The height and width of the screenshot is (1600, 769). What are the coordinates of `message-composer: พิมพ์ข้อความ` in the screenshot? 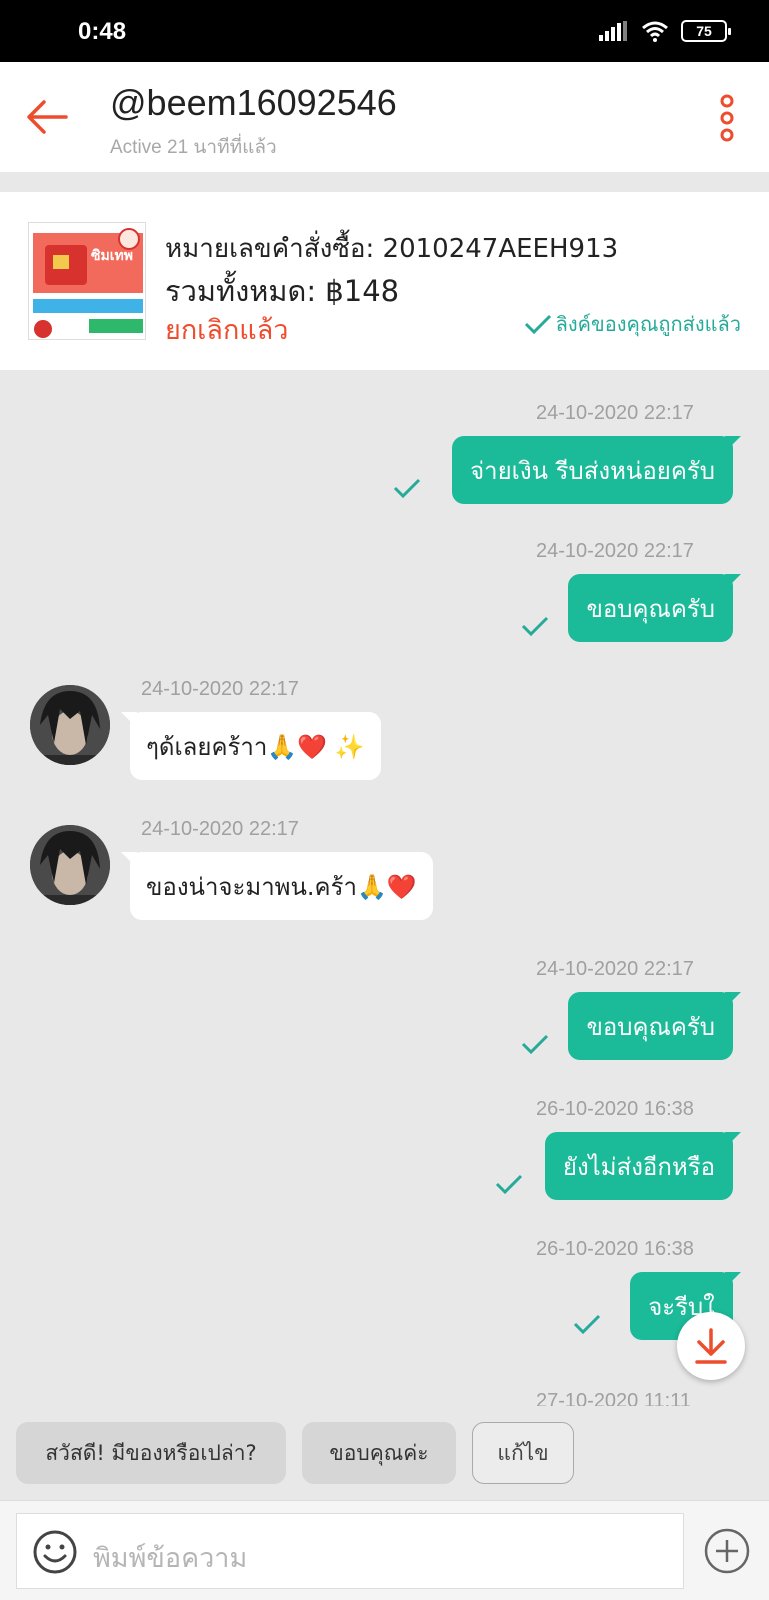 It's located at (384, 1550).